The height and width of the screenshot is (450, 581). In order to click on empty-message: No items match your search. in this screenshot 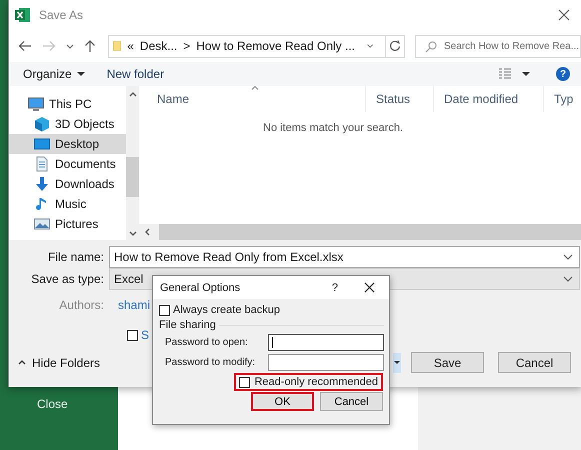, I will do `click(333, 128)`.